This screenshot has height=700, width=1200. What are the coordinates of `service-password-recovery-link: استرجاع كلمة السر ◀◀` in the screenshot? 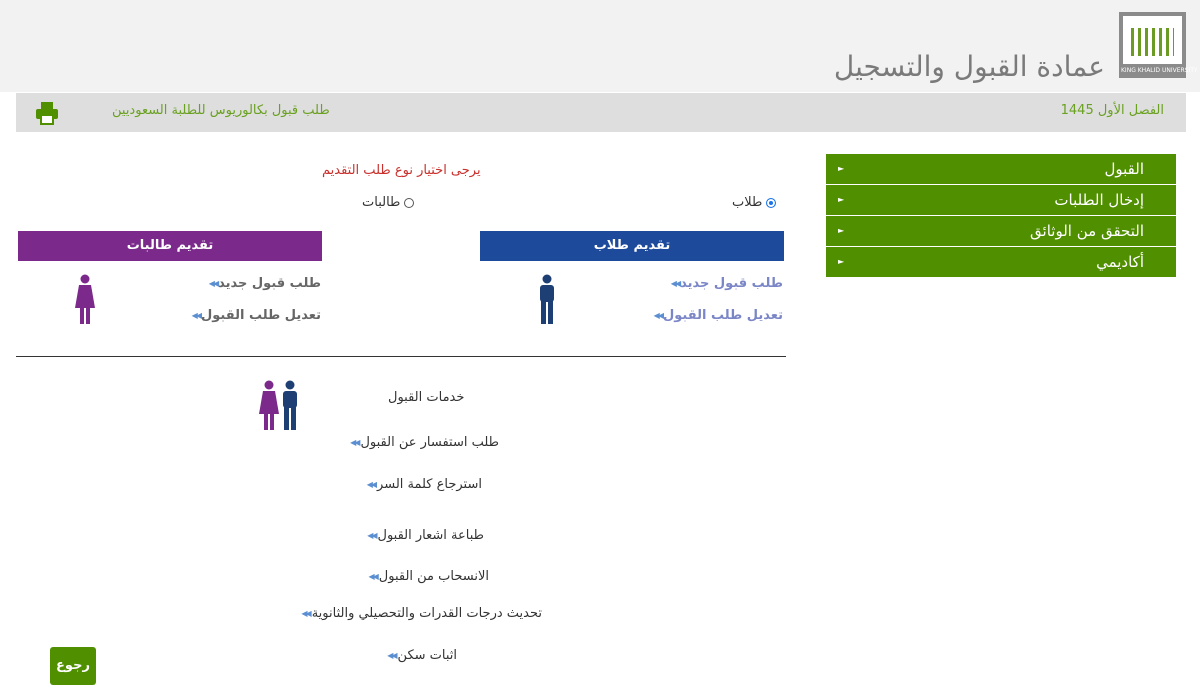 It's located at (424, 484).